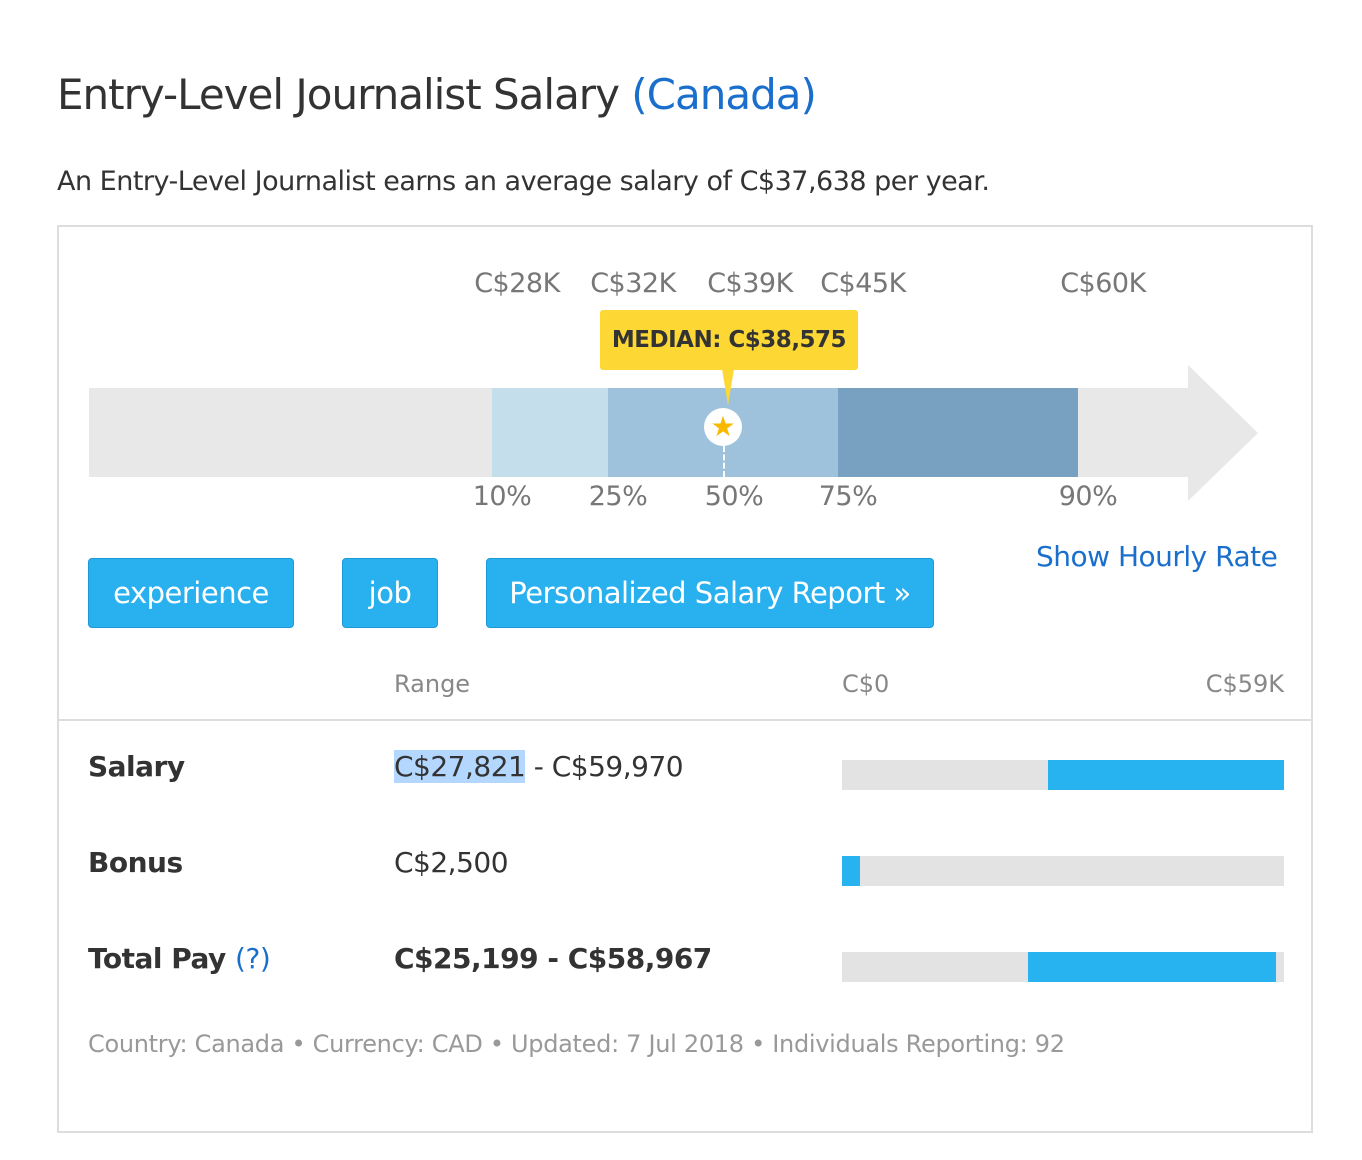  What do you see at coordinates (863, 283) in the screenshot?
I see `percentile-amount-75: C$45K` at bounding box center [863, 283].